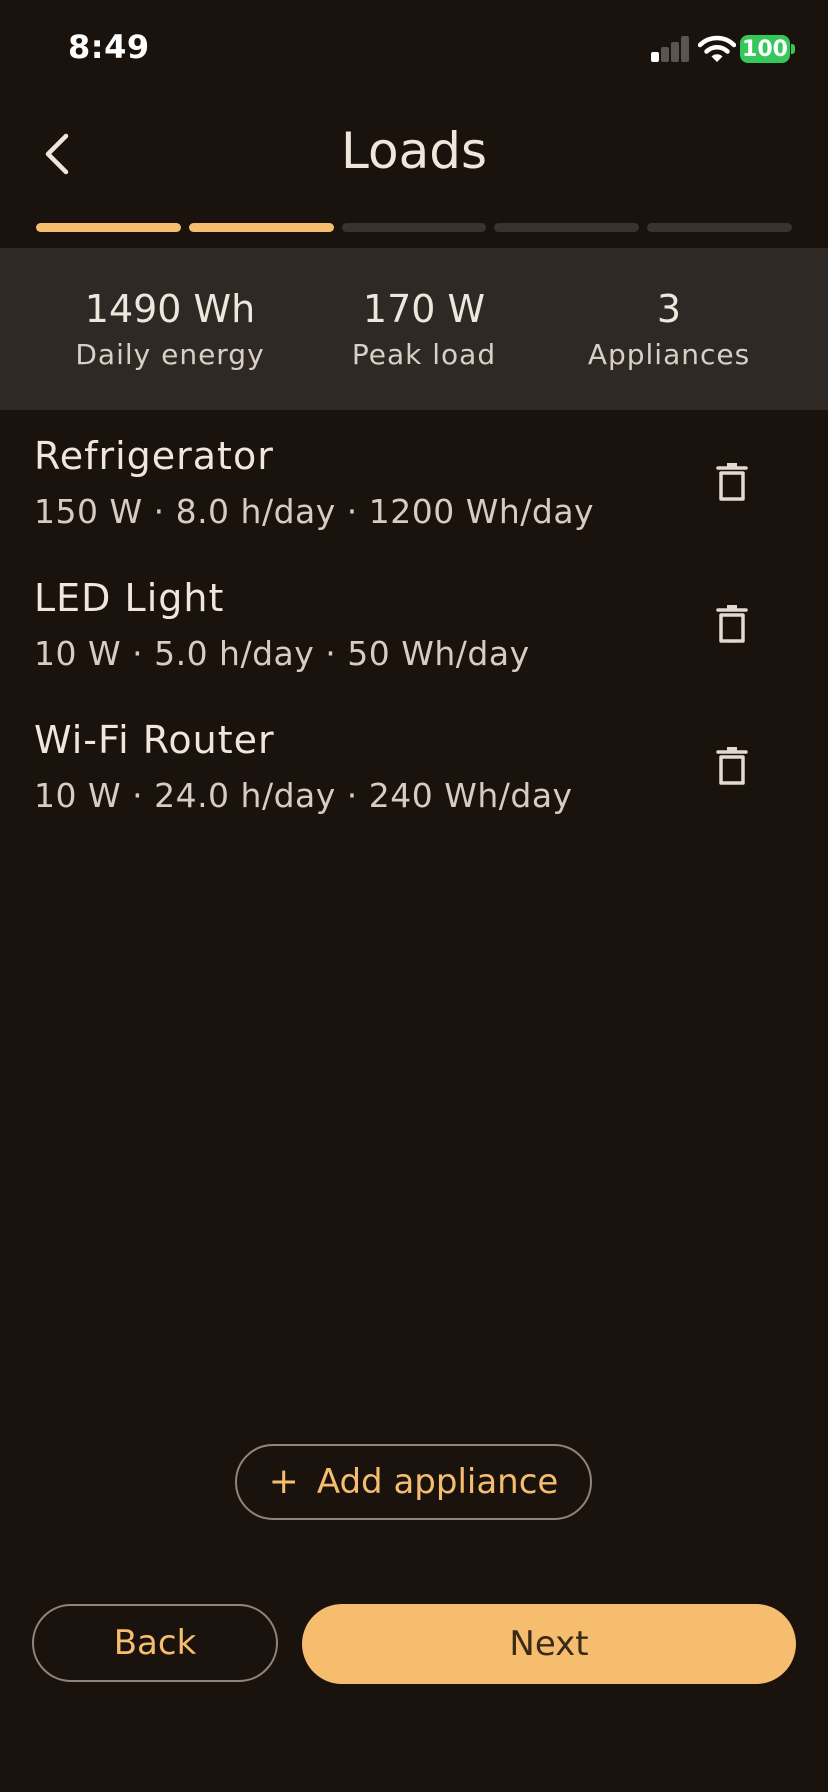  What do you see at coordinates (282, 653) in the screenshot?
I see `appliance-detail: 10 W · 5.0 h/day · 50 Wh/day` at bounding box center [282, 653].